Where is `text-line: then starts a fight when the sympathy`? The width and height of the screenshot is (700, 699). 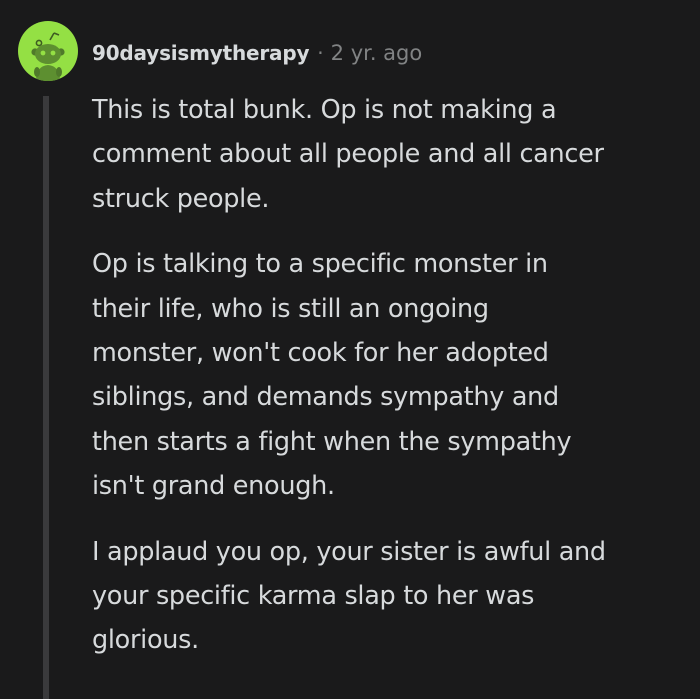
text-line: then starts a fight when the sympathy is located at coordinates (332, 441).